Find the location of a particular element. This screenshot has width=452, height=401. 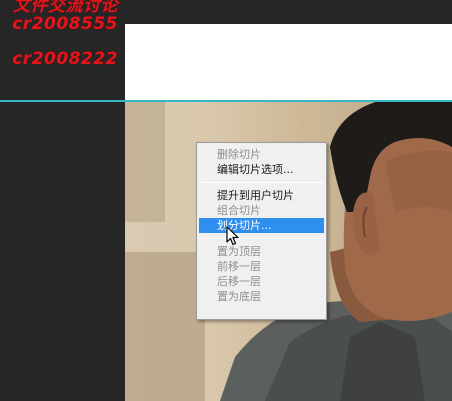

watermark-line: cr2008222 is located at coordinates (65, 59).